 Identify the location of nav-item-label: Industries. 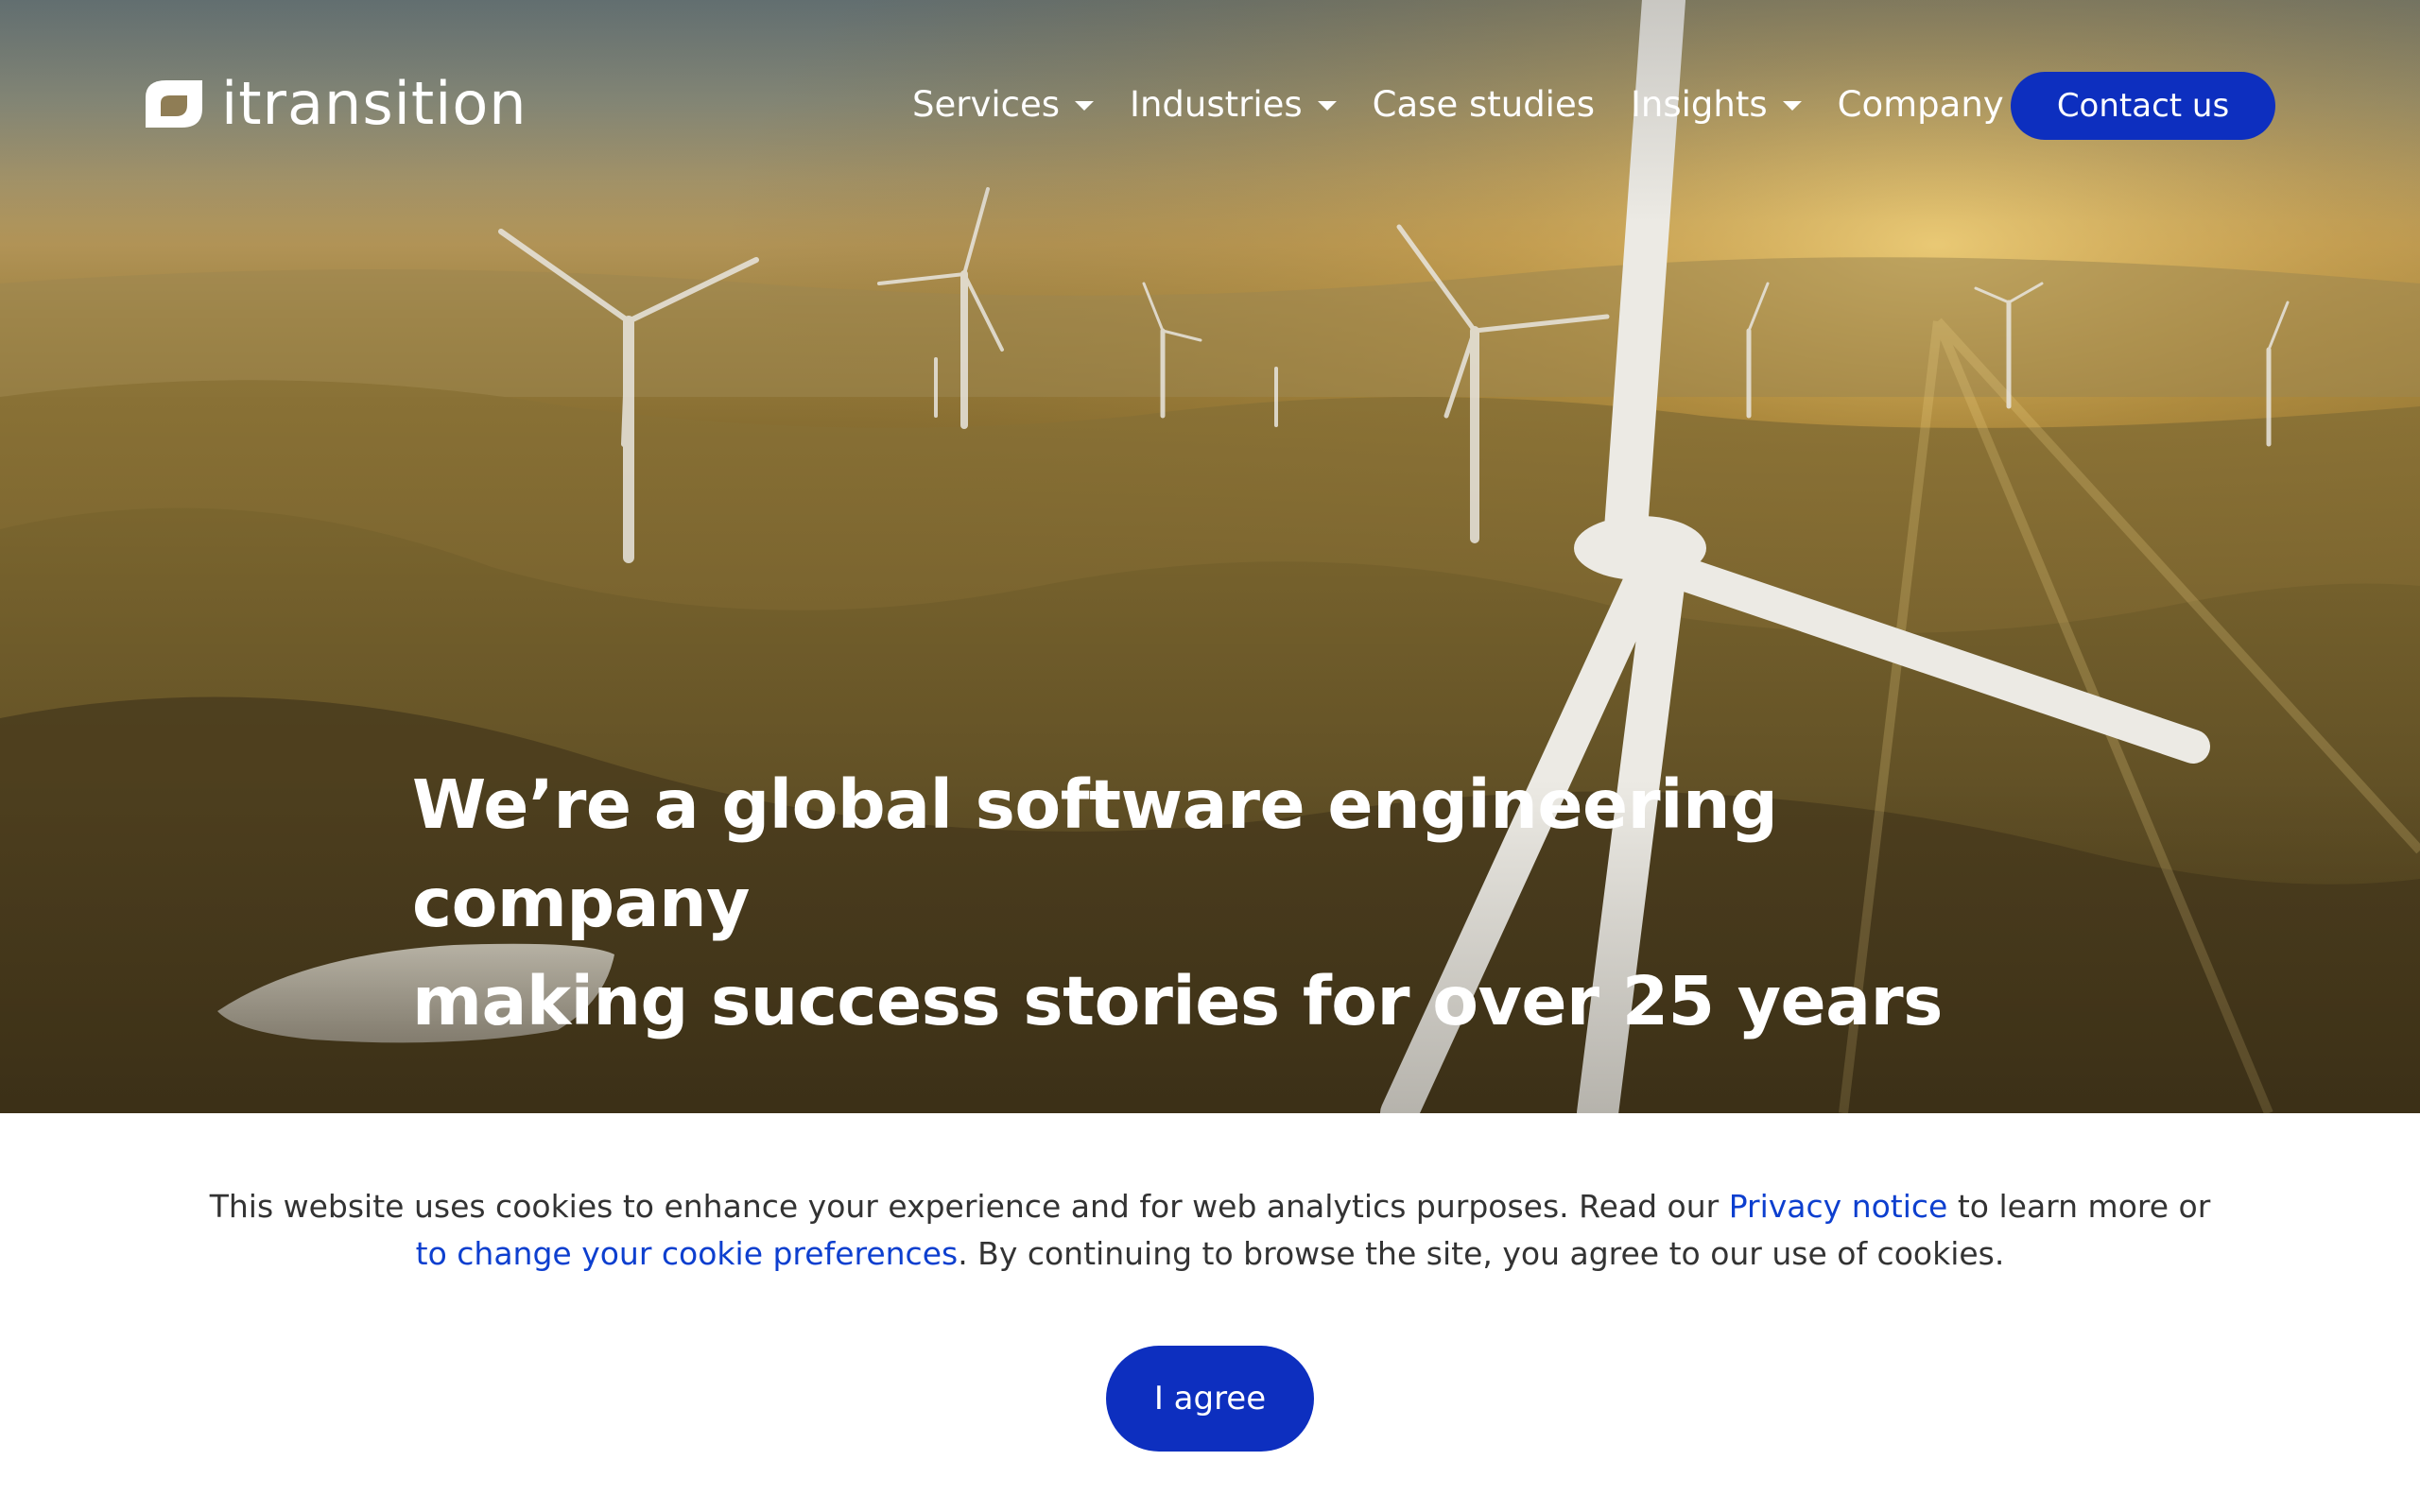
(1217, 104).